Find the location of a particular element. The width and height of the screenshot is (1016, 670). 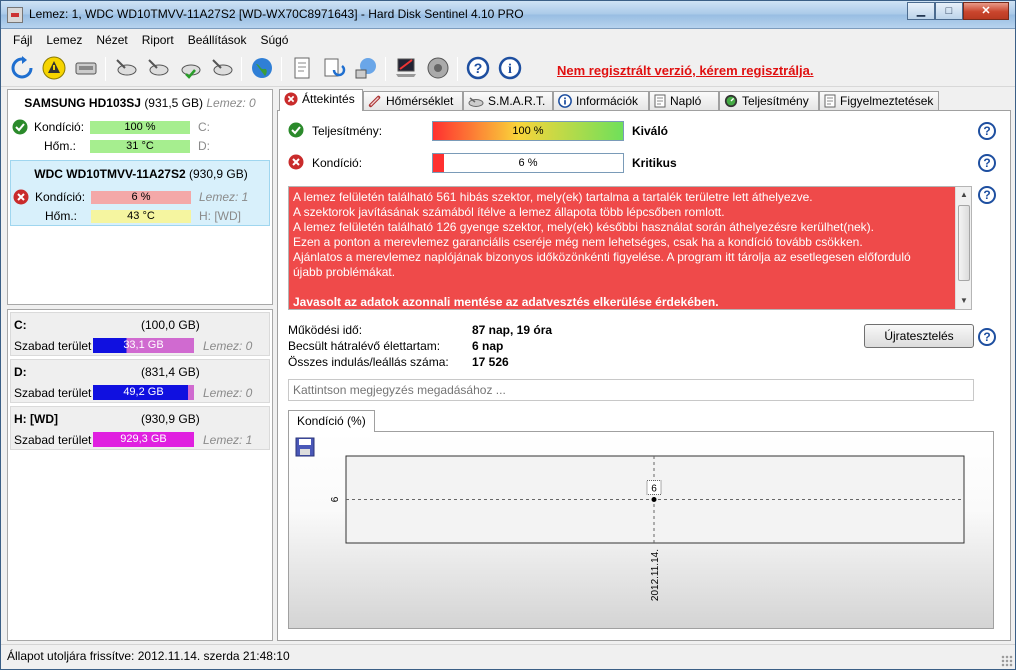

temperature-bar: 31 °C is located at coordinates (140, 146).